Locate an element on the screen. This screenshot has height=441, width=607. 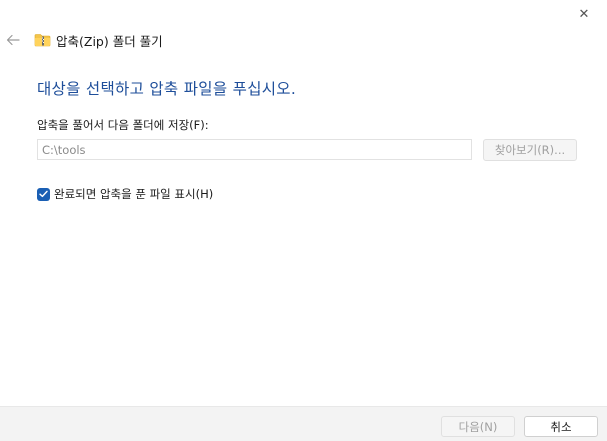
back-button is located at coordinates (13, 40).